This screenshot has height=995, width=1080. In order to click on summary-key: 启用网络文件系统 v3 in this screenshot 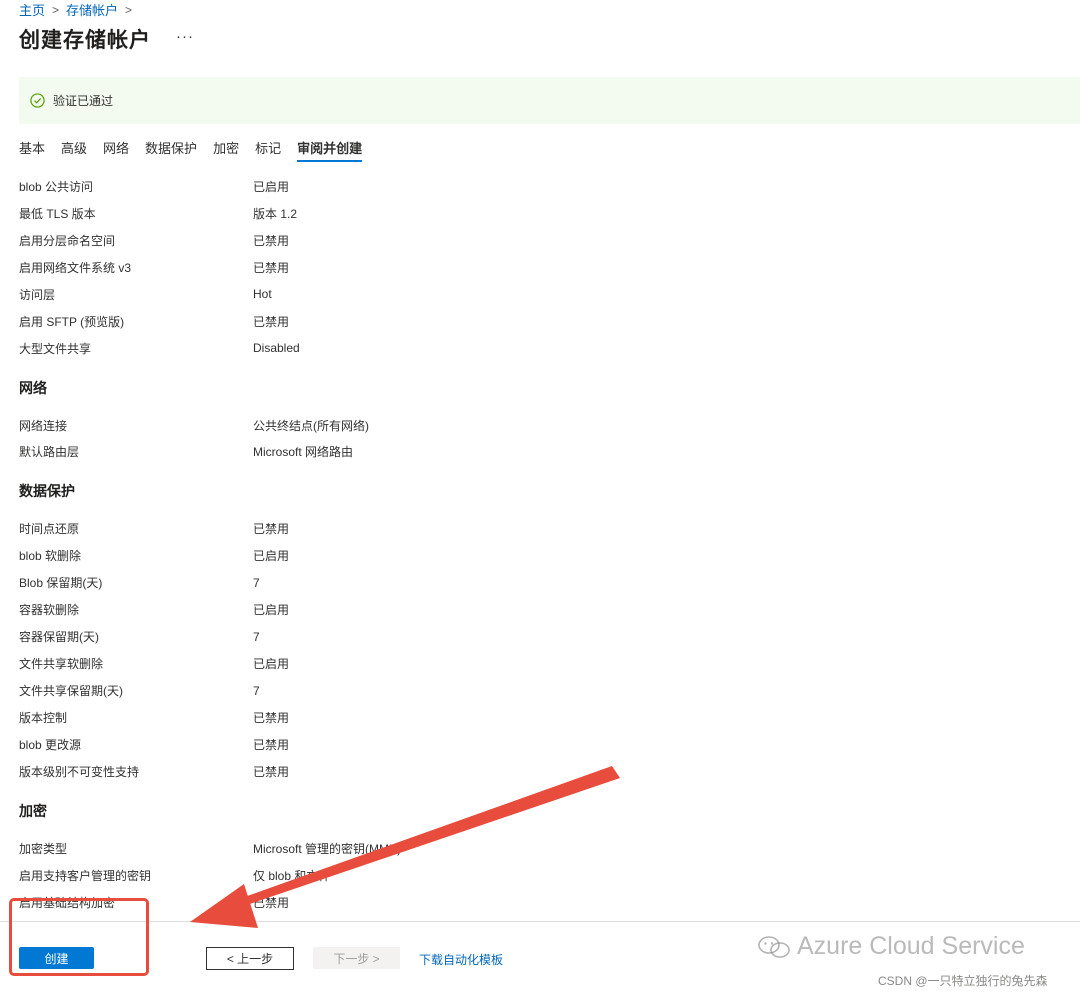, I will do `click(75, 267)`.